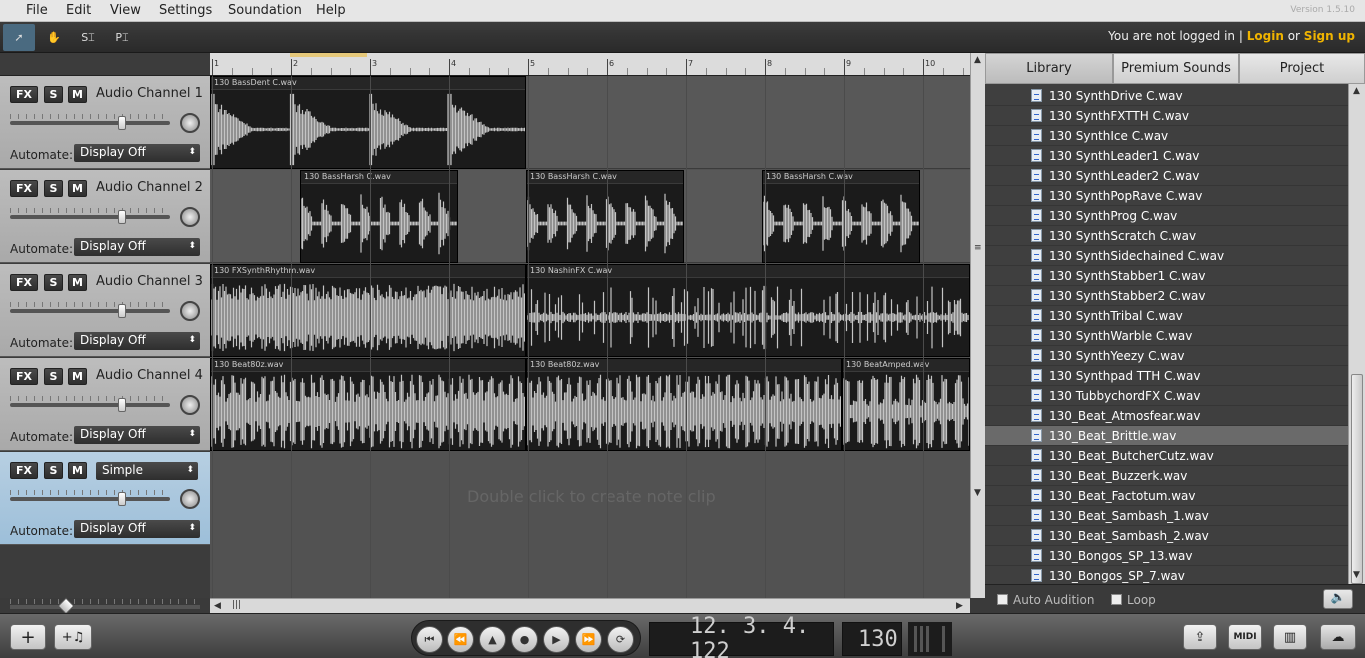  Describe the element at coordinates (492, 639) in the screenshot. I see `metronome-button: ▲` at that location.